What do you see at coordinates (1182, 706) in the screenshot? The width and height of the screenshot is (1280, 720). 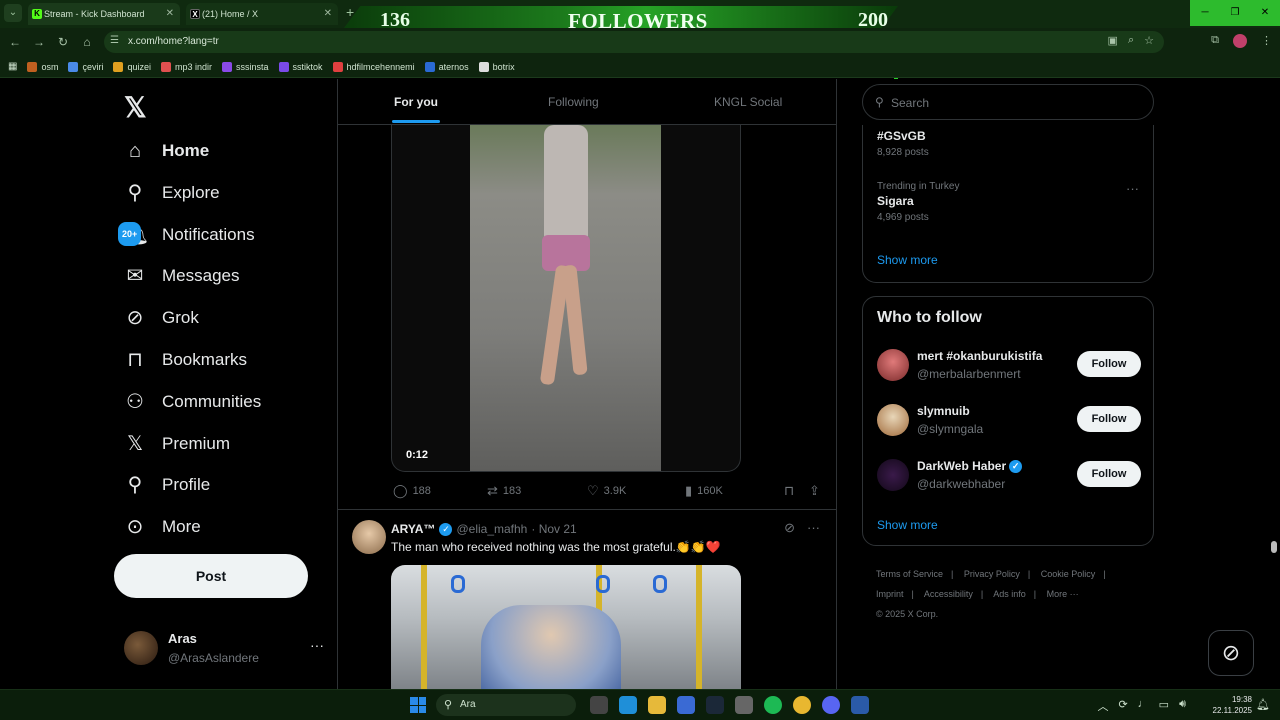 I see `volume-icon: 🔊︎` at bounding box center [1182, 706].